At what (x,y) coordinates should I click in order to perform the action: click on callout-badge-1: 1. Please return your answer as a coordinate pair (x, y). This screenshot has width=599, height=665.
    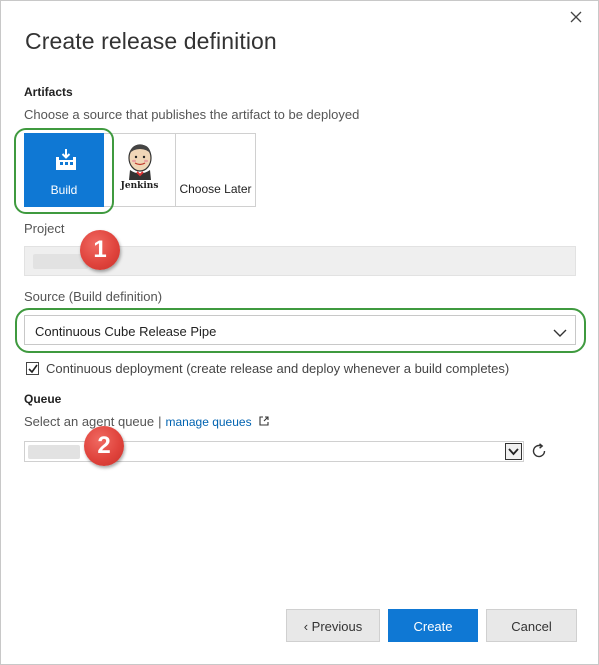
    Looking at the image, I should click on (100, 250).